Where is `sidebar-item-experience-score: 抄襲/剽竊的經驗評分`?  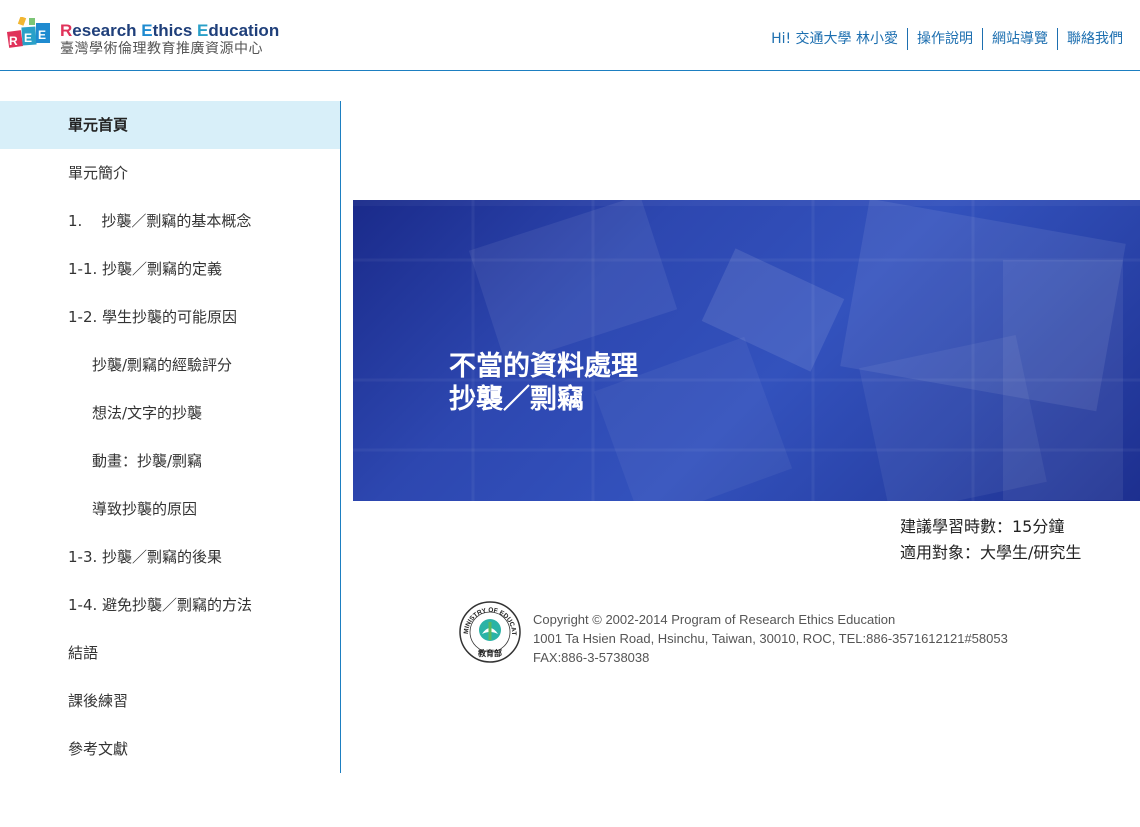 sidebar-item-experience-score: 抄襲/剽竊的經驗評分 is located at coordinates (170, 365).